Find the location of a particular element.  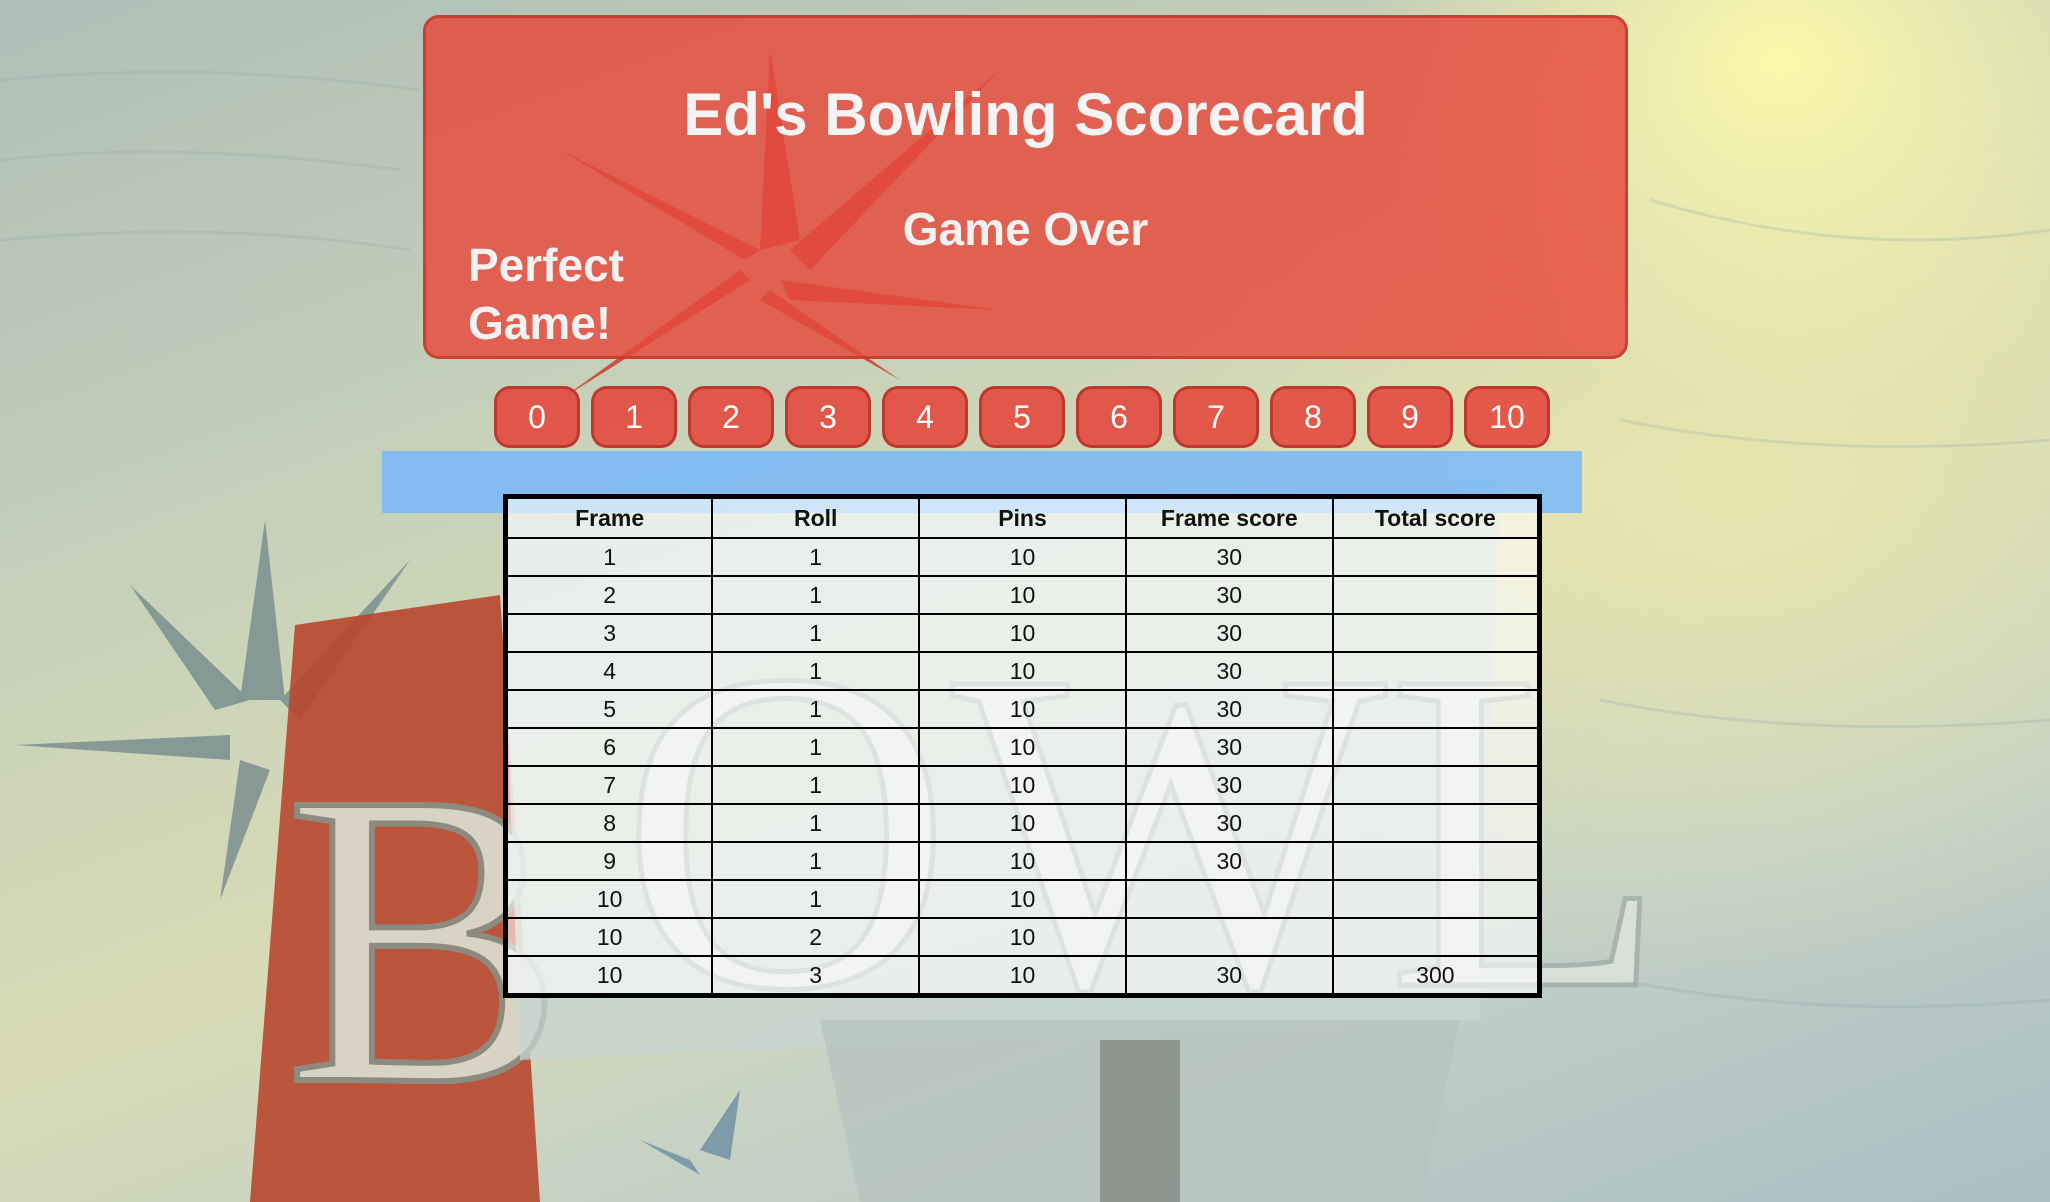

pins-7-button: 7 is located at coordinates (1216, 417).